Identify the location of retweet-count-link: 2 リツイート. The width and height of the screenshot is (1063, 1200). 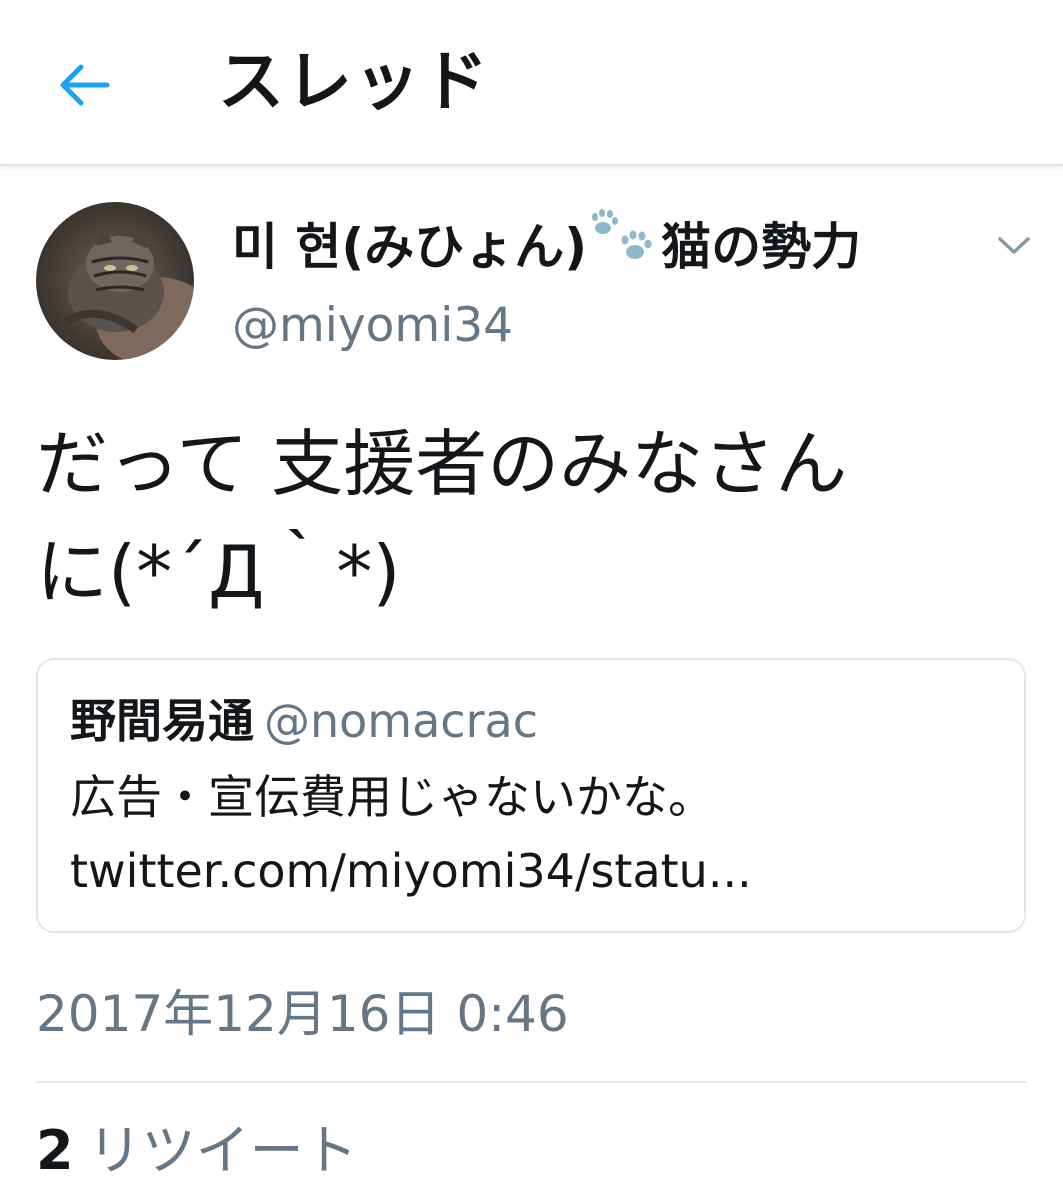
(197, 1151).